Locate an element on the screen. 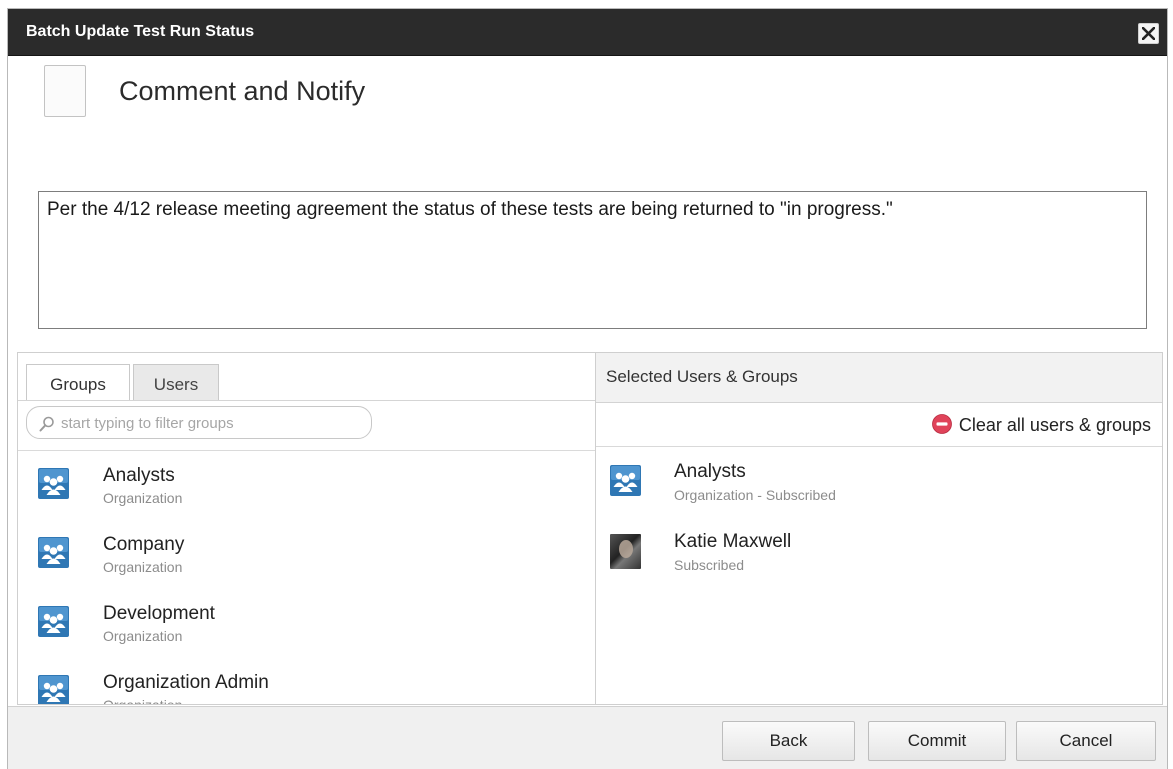 This screenshot has width=1173, height=769. list-item-analysts: Analysts Organization is located at coordinates (306, 485).